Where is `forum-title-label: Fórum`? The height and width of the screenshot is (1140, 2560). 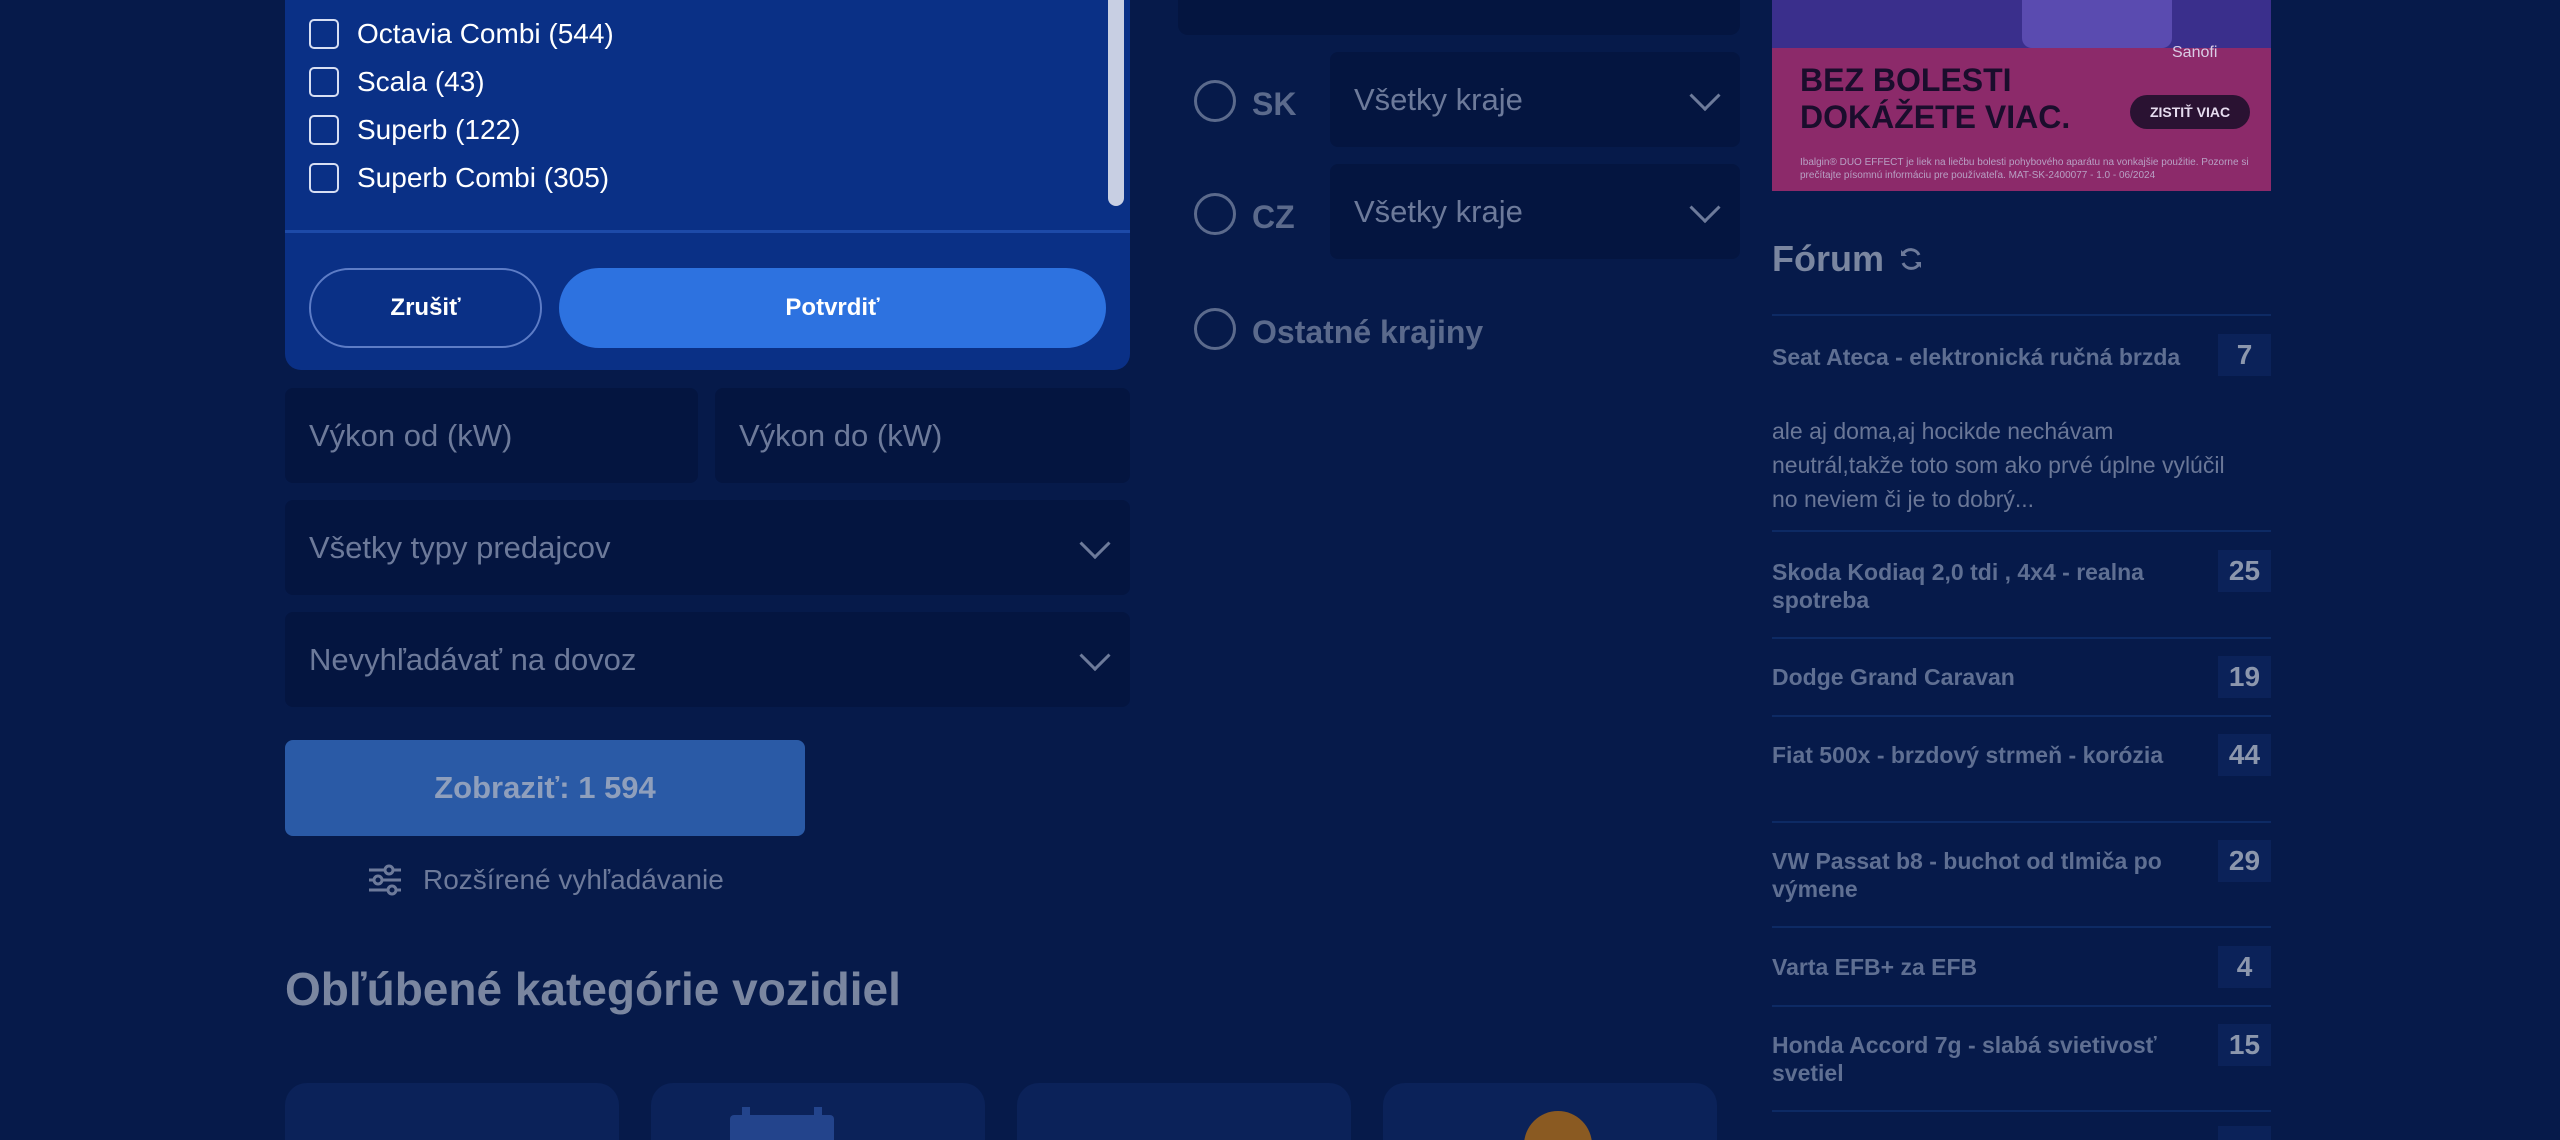
forum-title-label: Fórum is located at coordinates (1828, 258).